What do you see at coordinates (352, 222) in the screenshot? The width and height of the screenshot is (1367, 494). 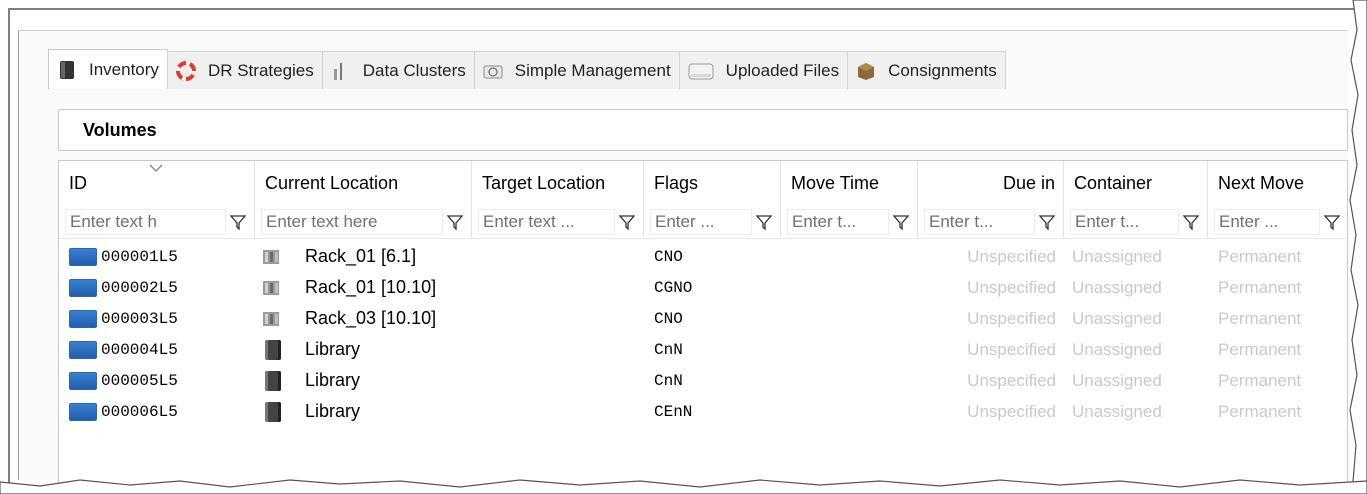 I see `current-location-filter-input` at bounding box center [352, 222].